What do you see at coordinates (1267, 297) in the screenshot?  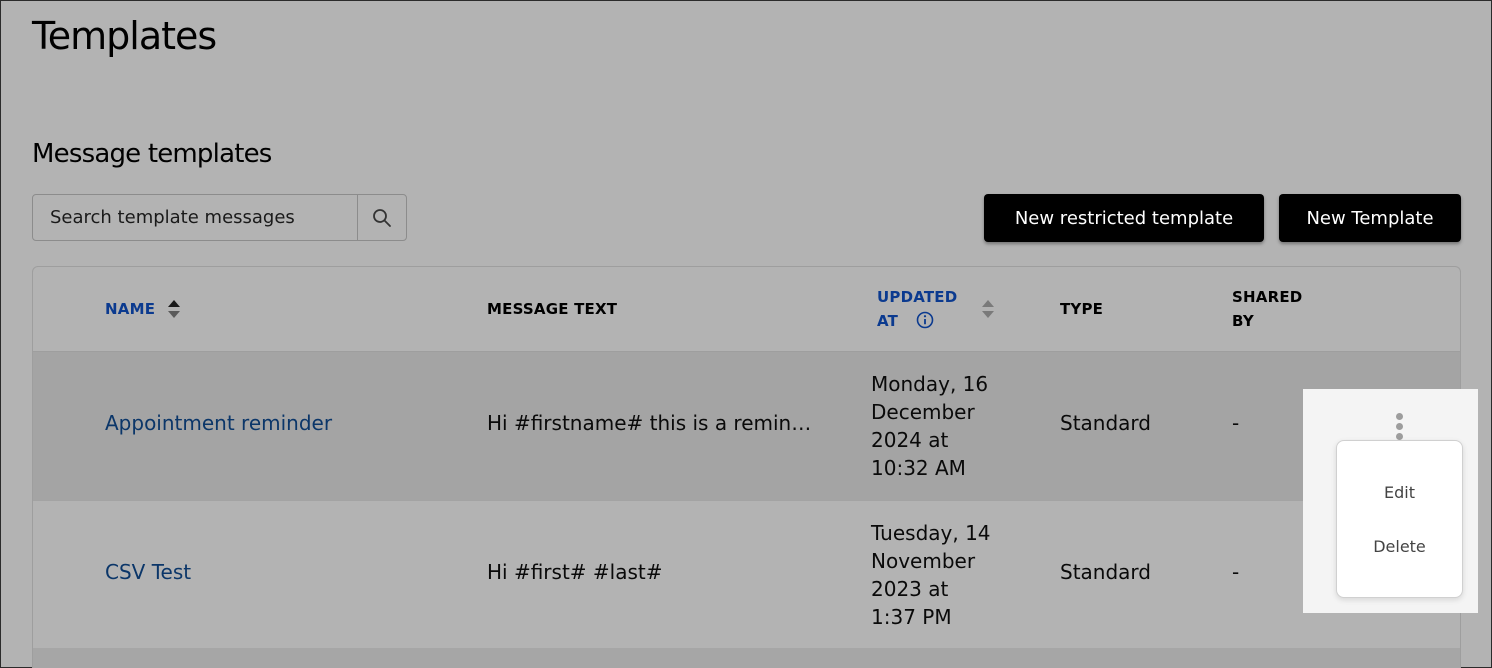 I see `column-header-shared-label-1: SHARED` at bounding box center [1267, 297].